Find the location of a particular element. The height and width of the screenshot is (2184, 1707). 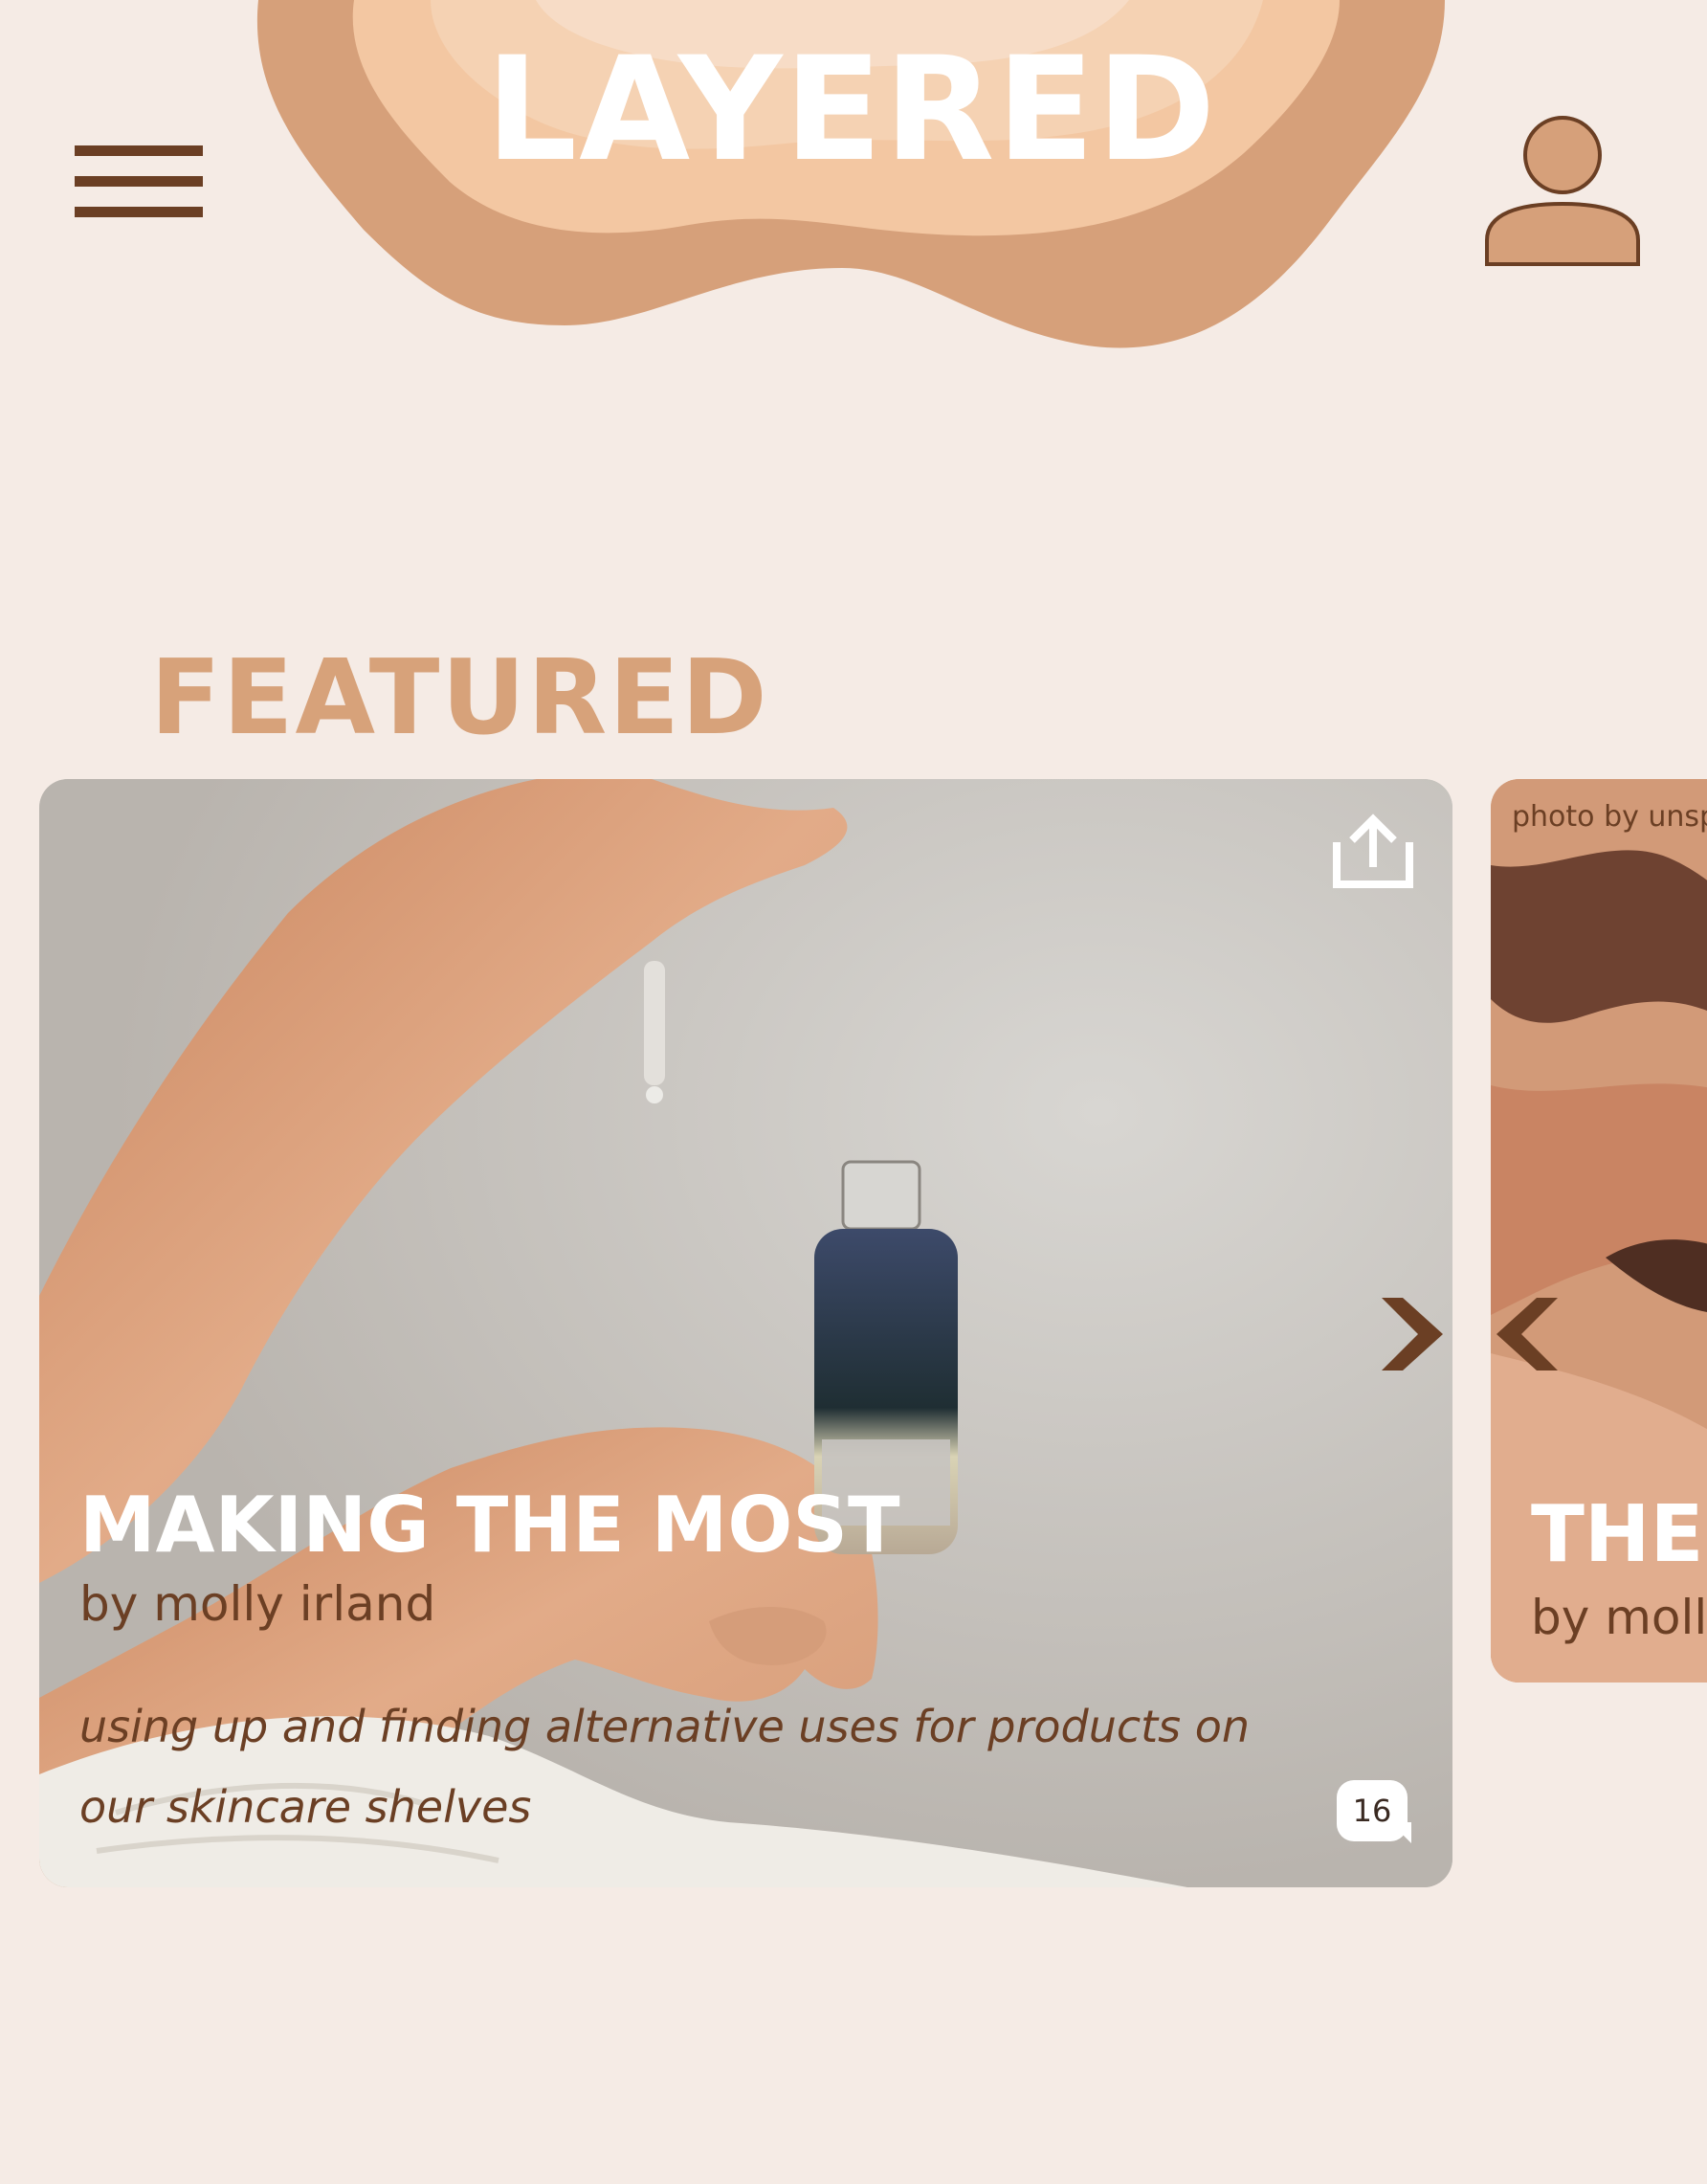

menu-bar-bottom is located at coordinates (139, 212).